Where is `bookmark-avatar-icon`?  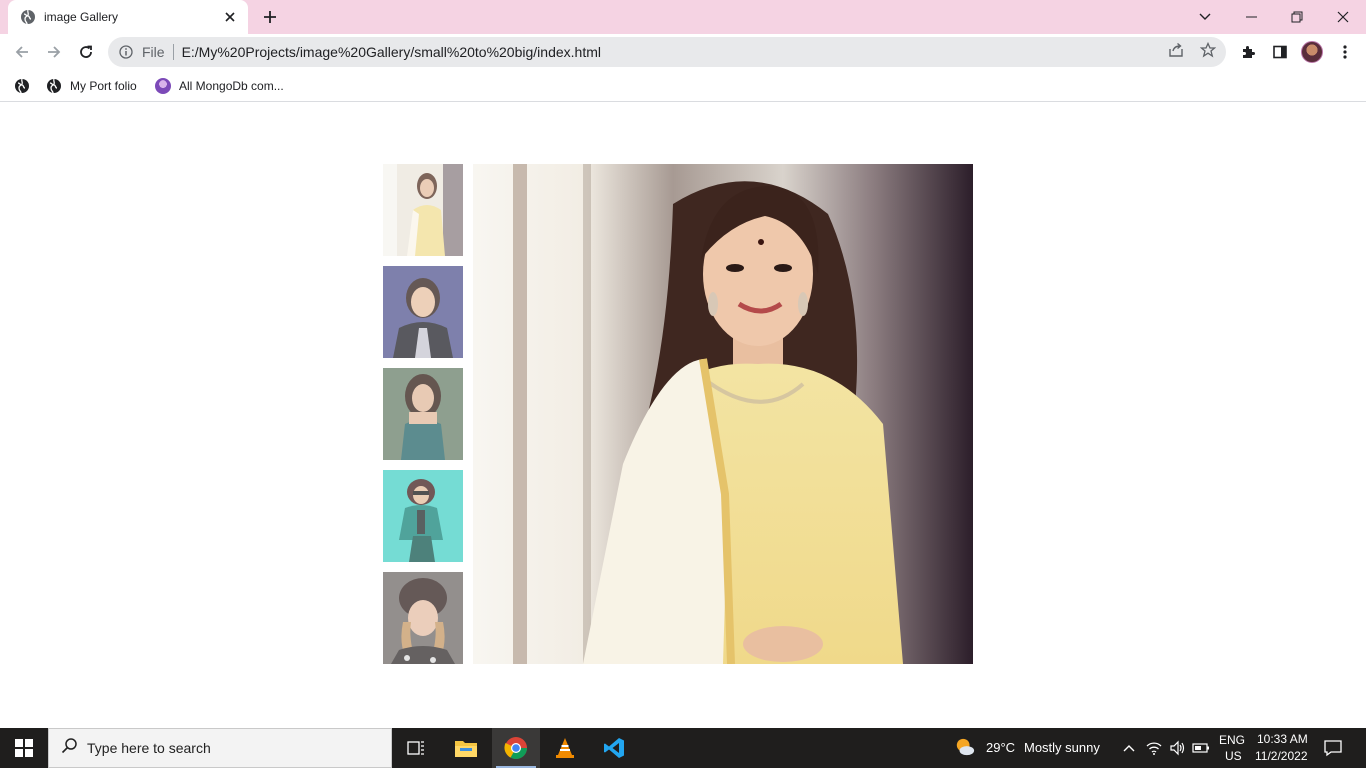 bookmark-avatar-icon is located at coordinates (163, 86).